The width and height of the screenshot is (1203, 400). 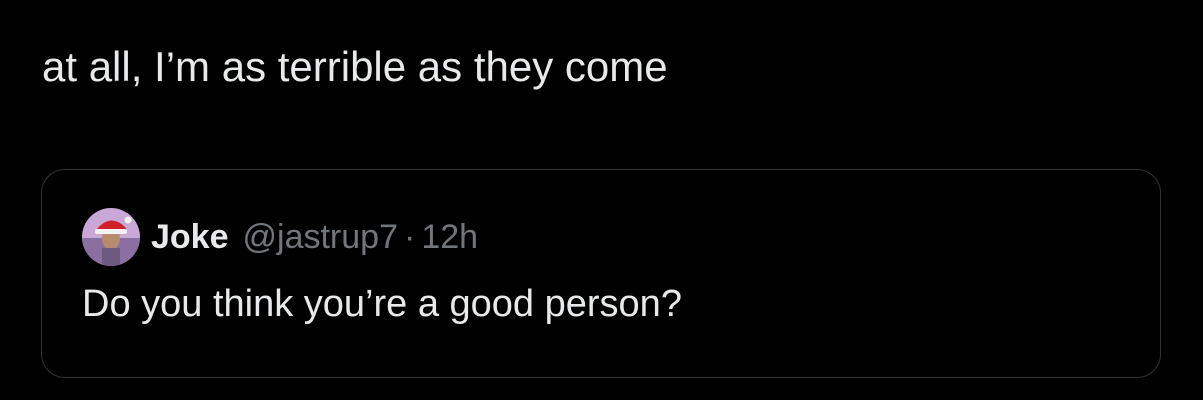 I want to click on tweet-text: at all, I’m as terrible as they come, so click(x=355, y=66).